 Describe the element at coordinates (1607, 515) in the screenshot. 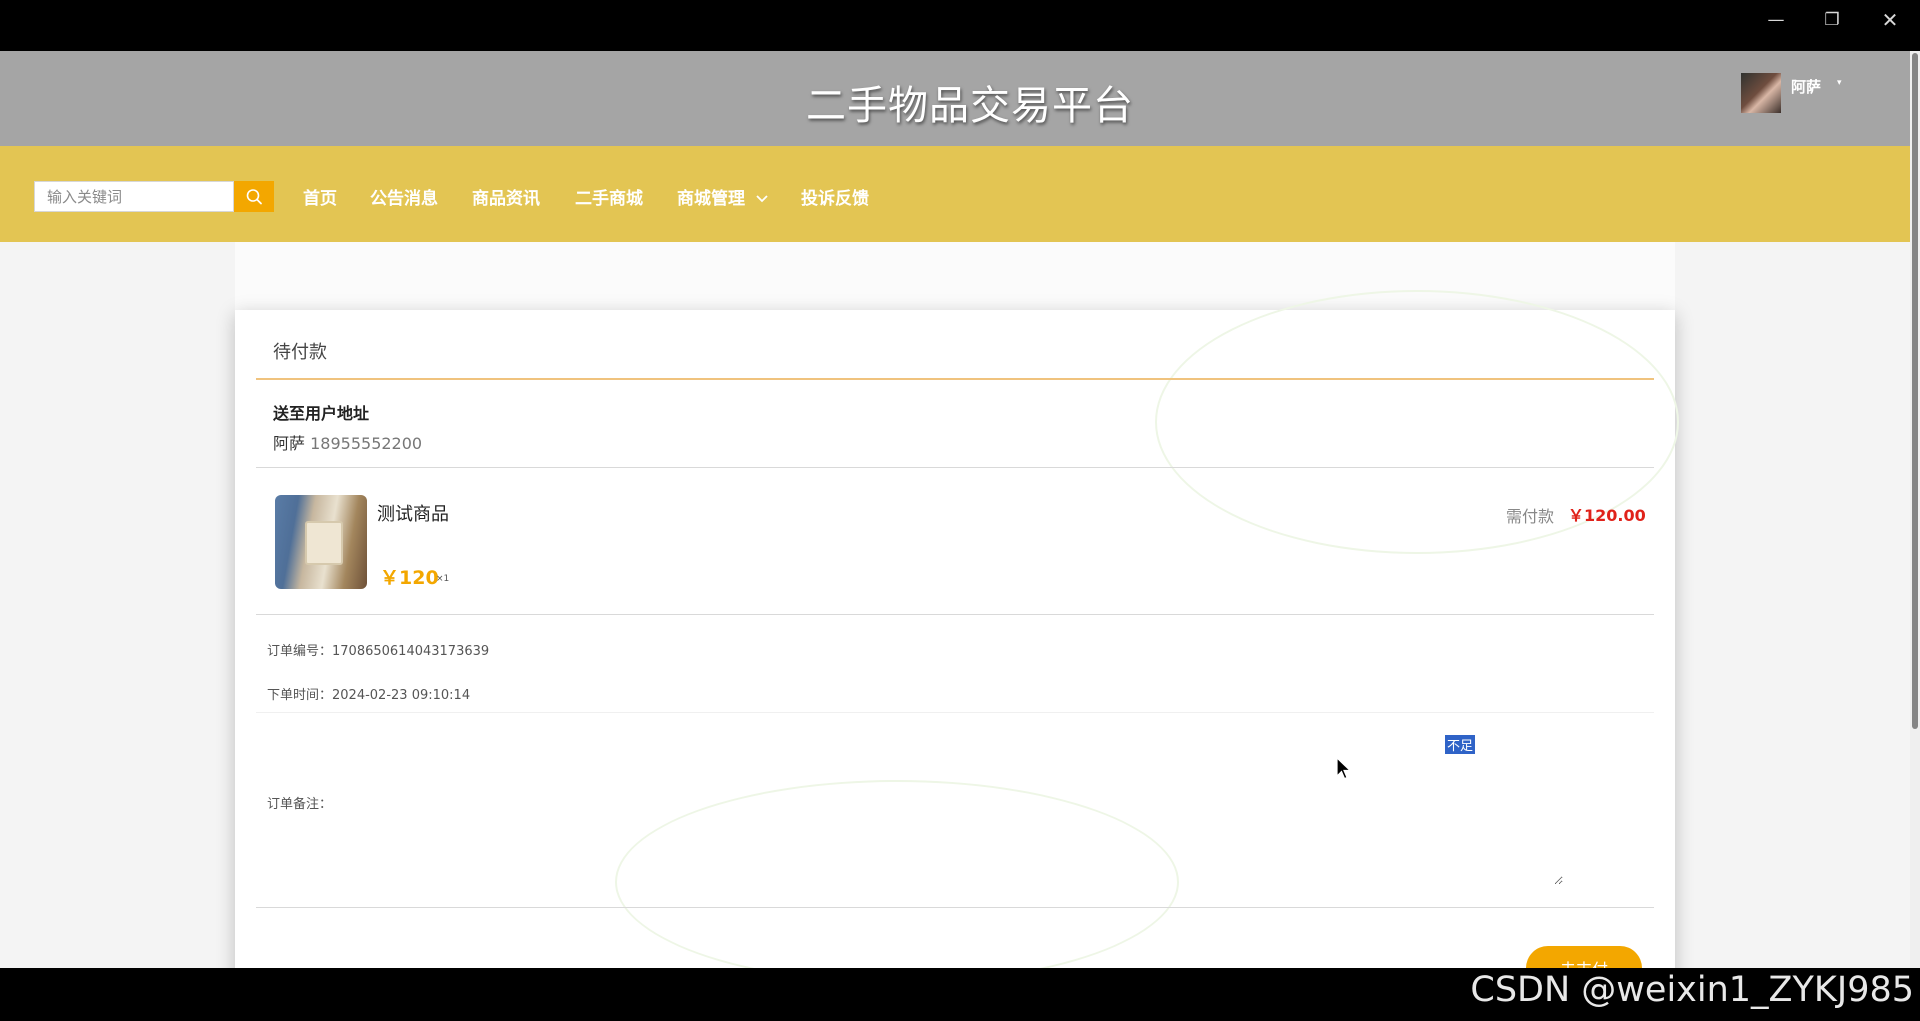

I see `payment-due-amount: ￥120.00` at that location.